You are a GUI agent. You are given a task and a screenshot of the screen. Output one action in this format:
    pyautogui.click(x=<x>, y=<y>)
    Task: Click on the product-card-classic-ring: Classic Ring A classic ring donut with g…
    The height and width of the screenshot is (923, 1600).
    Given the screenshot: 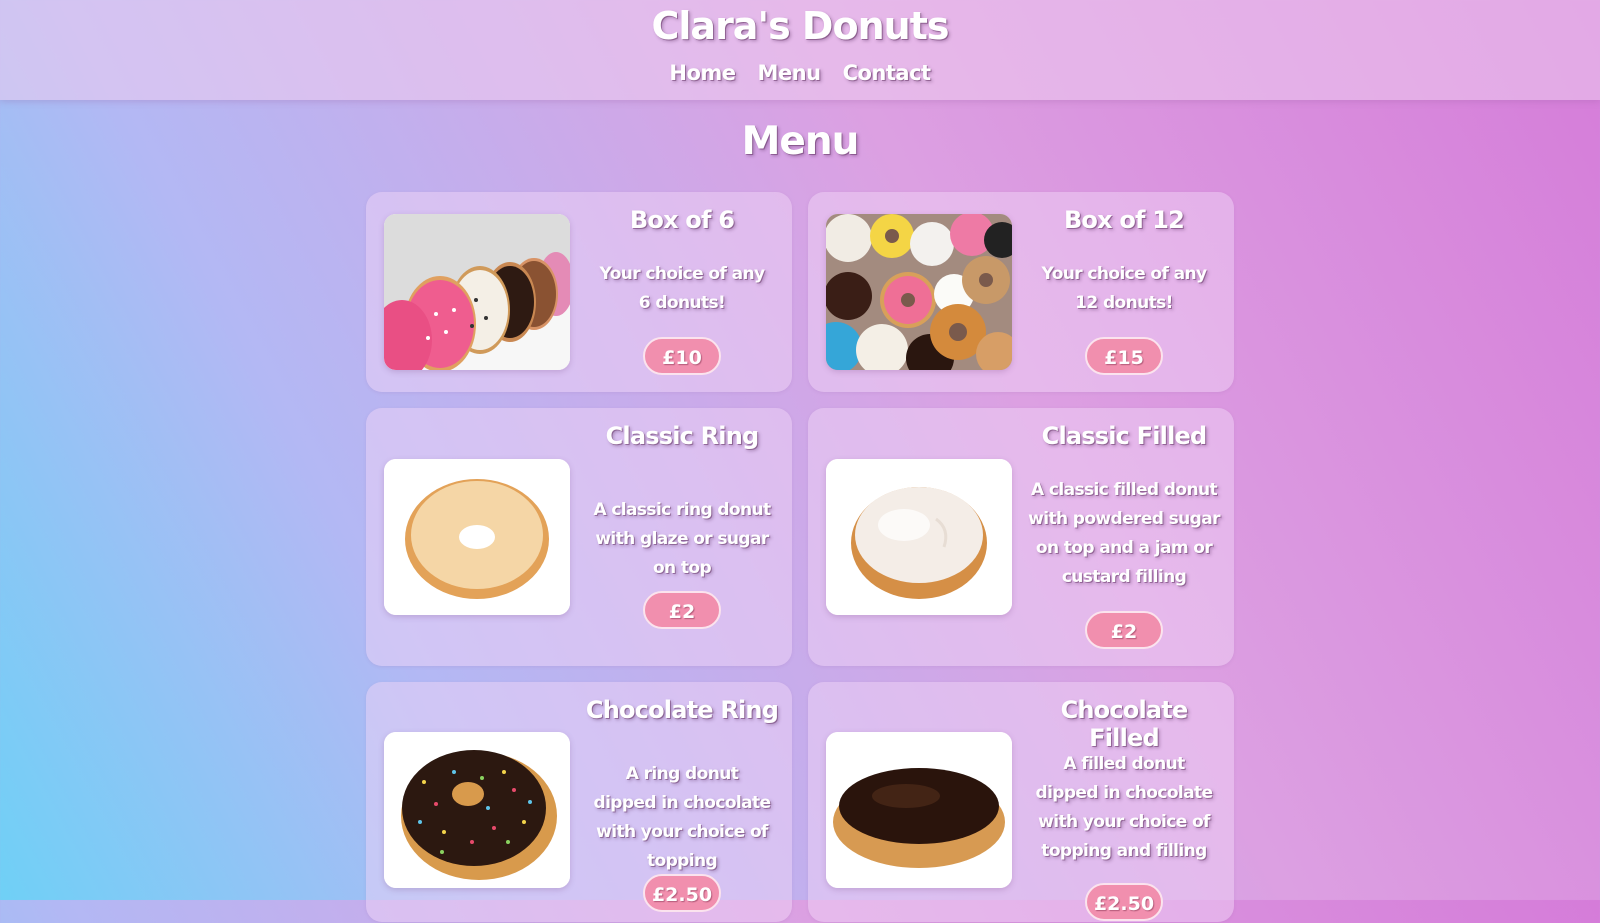 What is the action you would take?
    pyautogui.click(x=579, y=537)
    